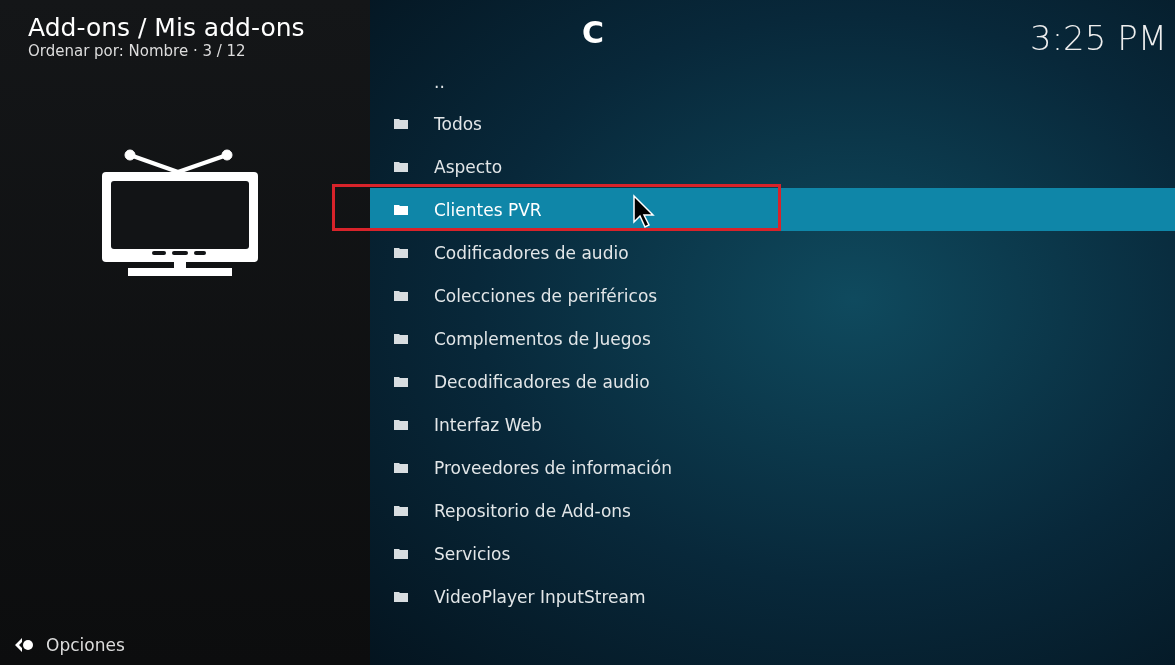 This screenshot has height=665, width=1175. I want to click on options-icon, so click(24, 645).